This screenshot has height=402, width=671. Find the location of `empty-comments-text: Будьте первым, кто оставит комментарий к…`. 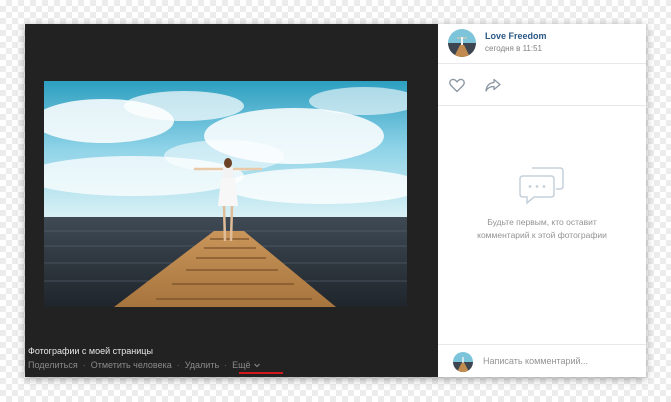

empty-comments-text: Будьте первым, кто оставит комментарий к… is located at coordinates (542, 229).